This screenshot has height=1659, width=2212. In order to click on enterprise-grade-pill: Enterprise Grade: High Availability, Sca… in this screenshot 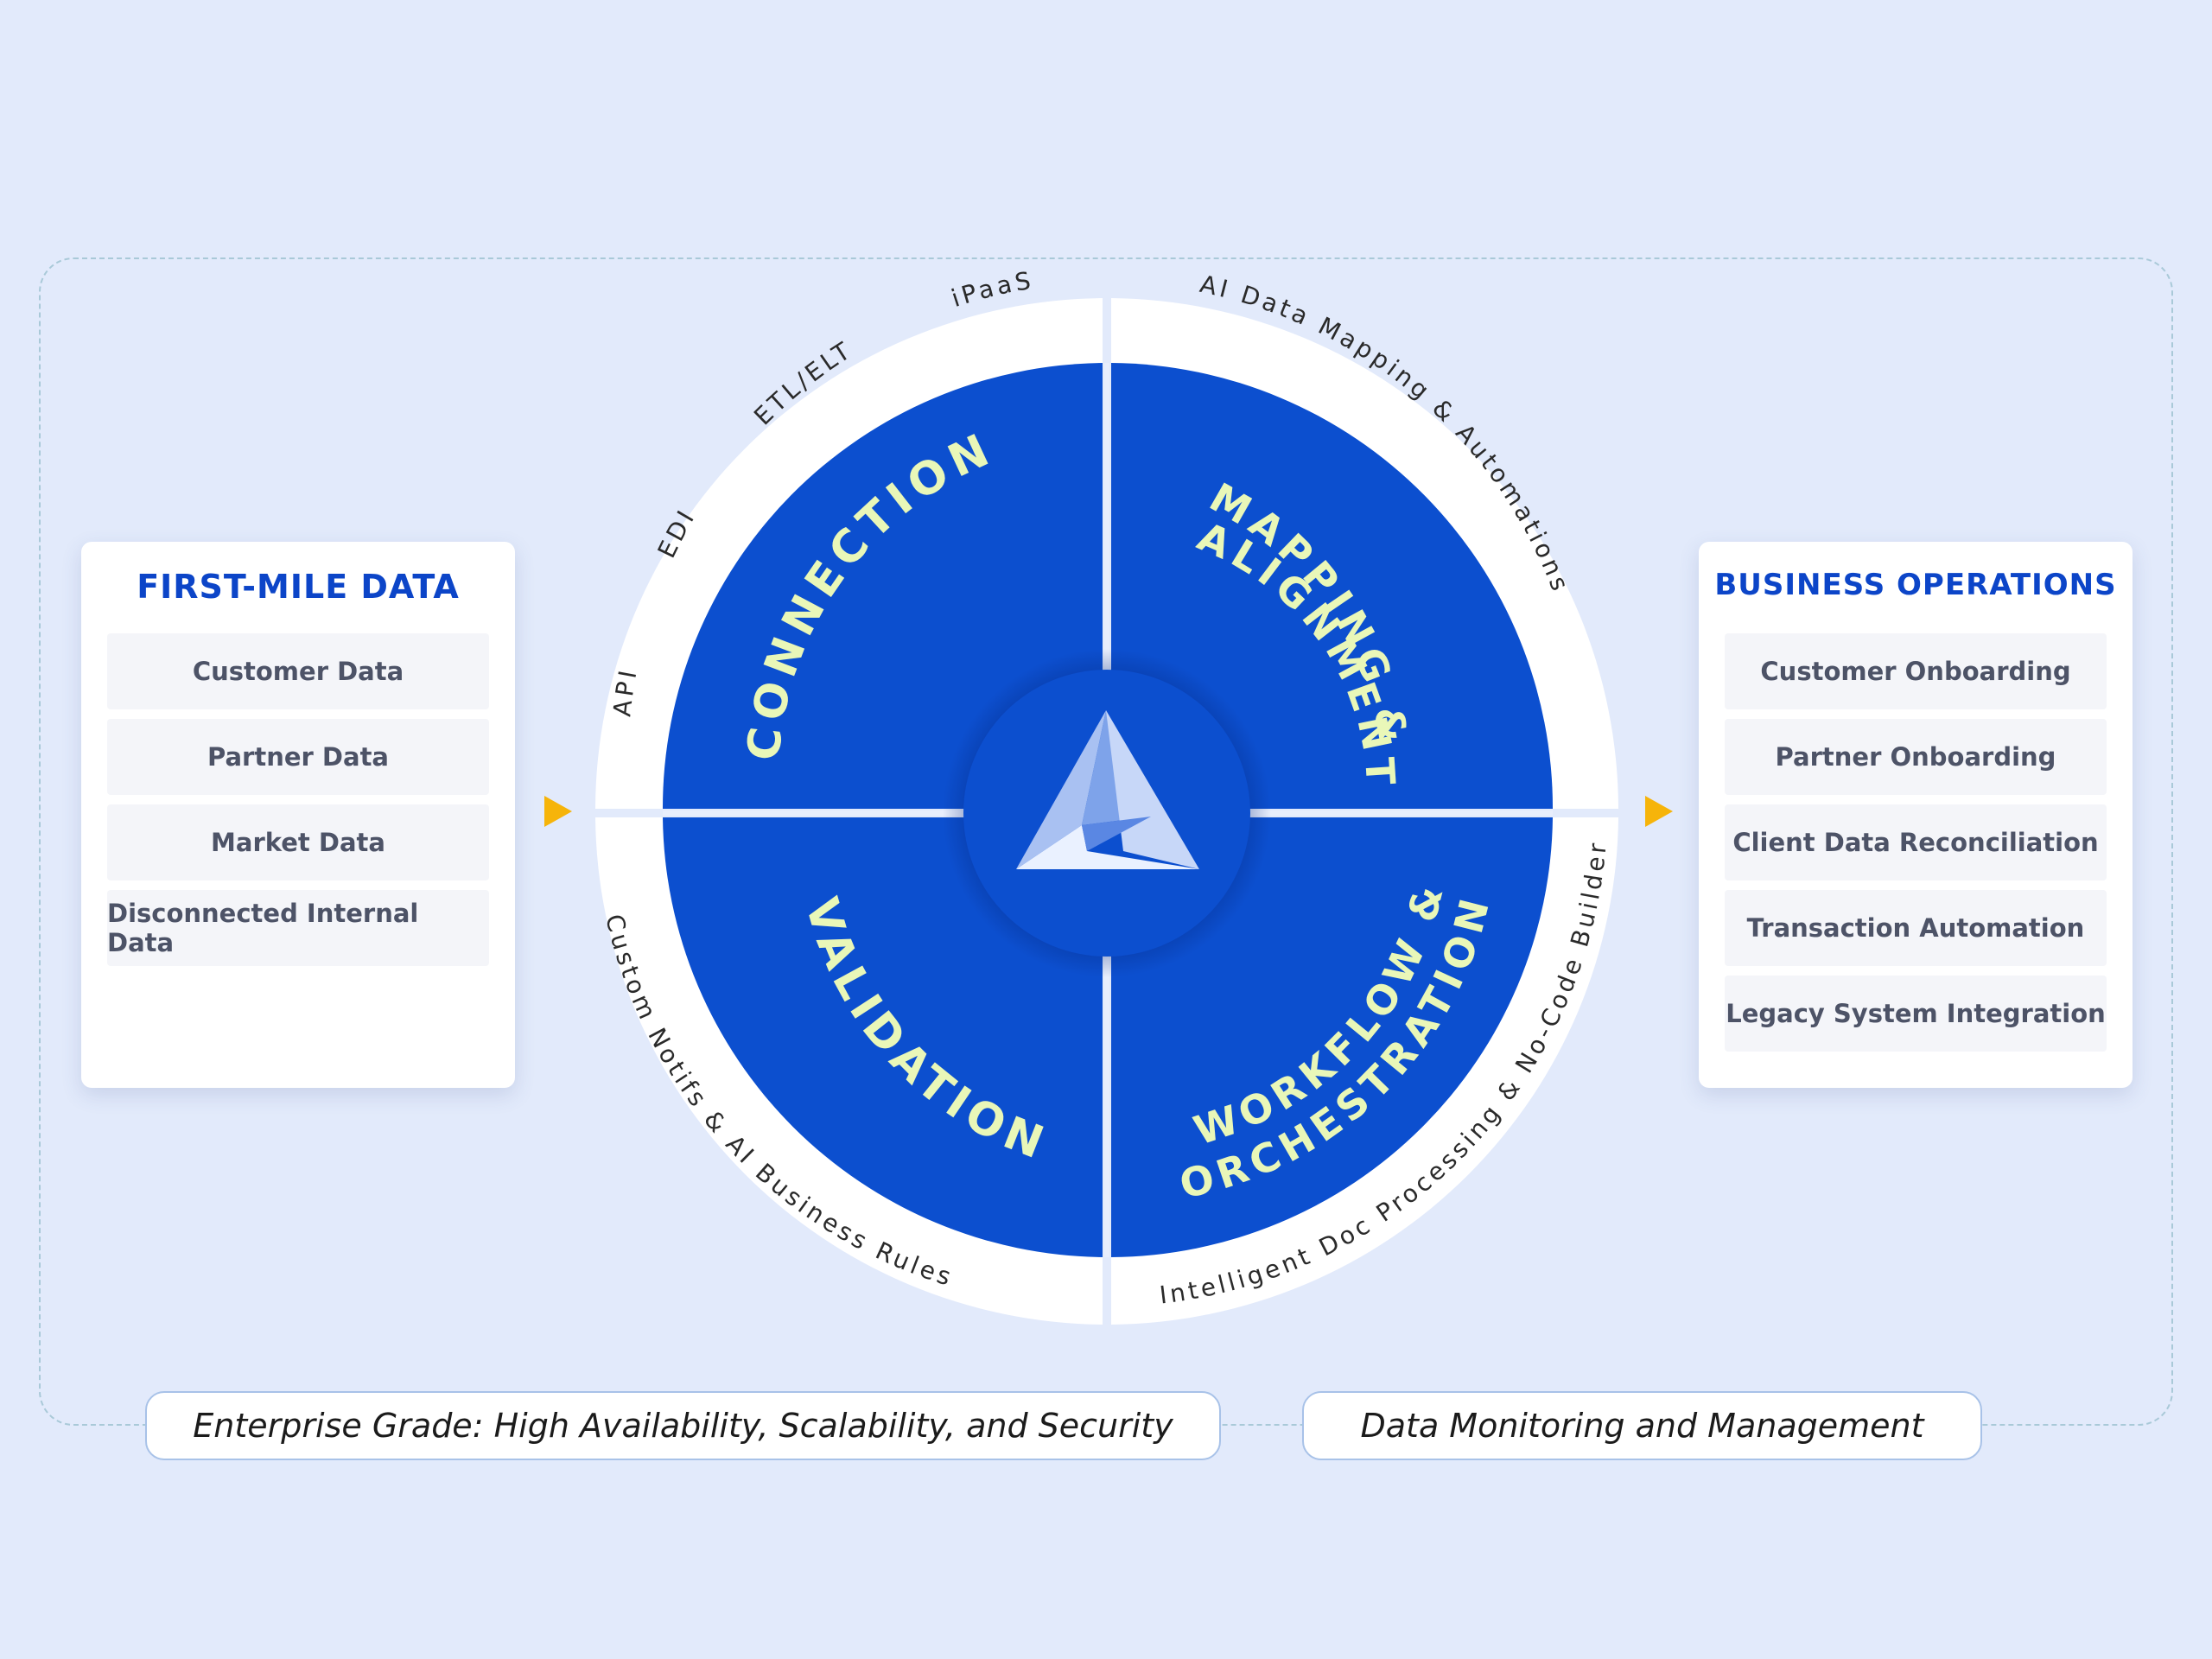, I will do `click(683, 1425)`.